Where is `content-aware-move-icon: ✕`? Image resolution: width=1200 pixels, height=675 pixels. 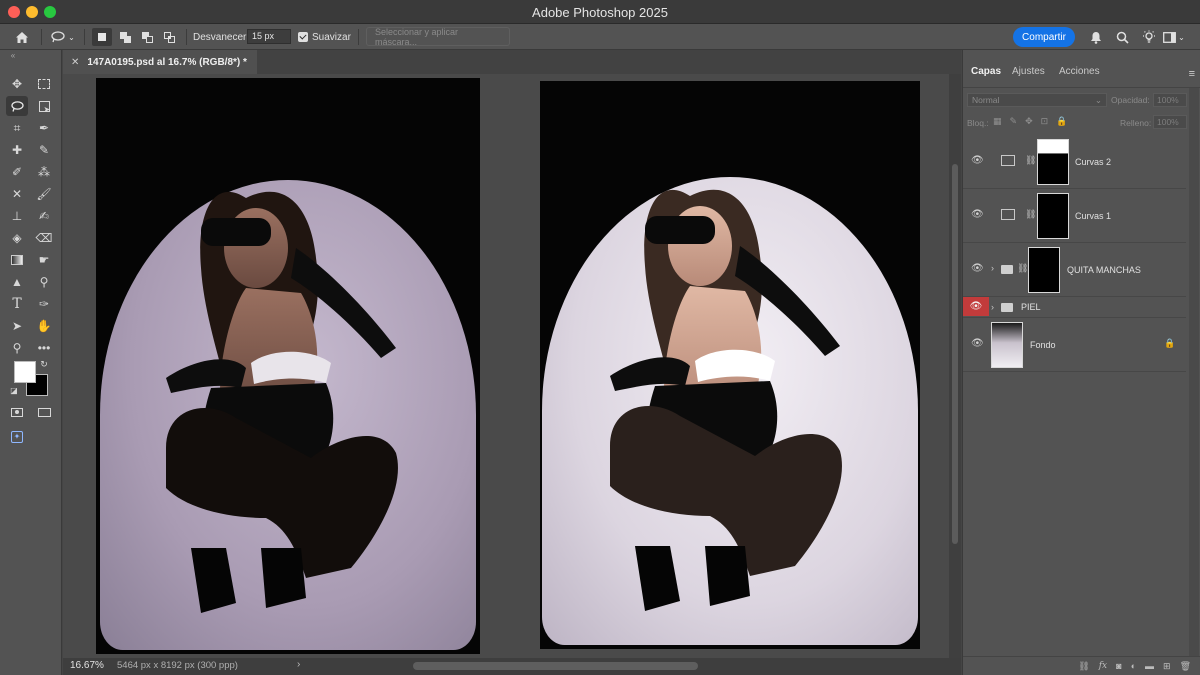
content-aware-move-icon: ✕ is located at coordinates (17, 194).